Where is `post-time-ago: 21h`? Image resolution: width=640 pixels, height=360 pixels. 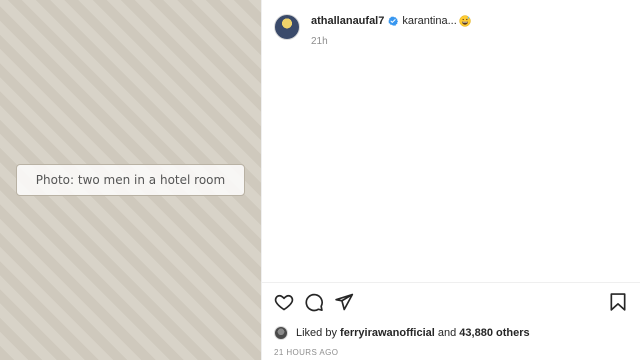
post-time-ago: 21h is located at coordinates (319, 41).